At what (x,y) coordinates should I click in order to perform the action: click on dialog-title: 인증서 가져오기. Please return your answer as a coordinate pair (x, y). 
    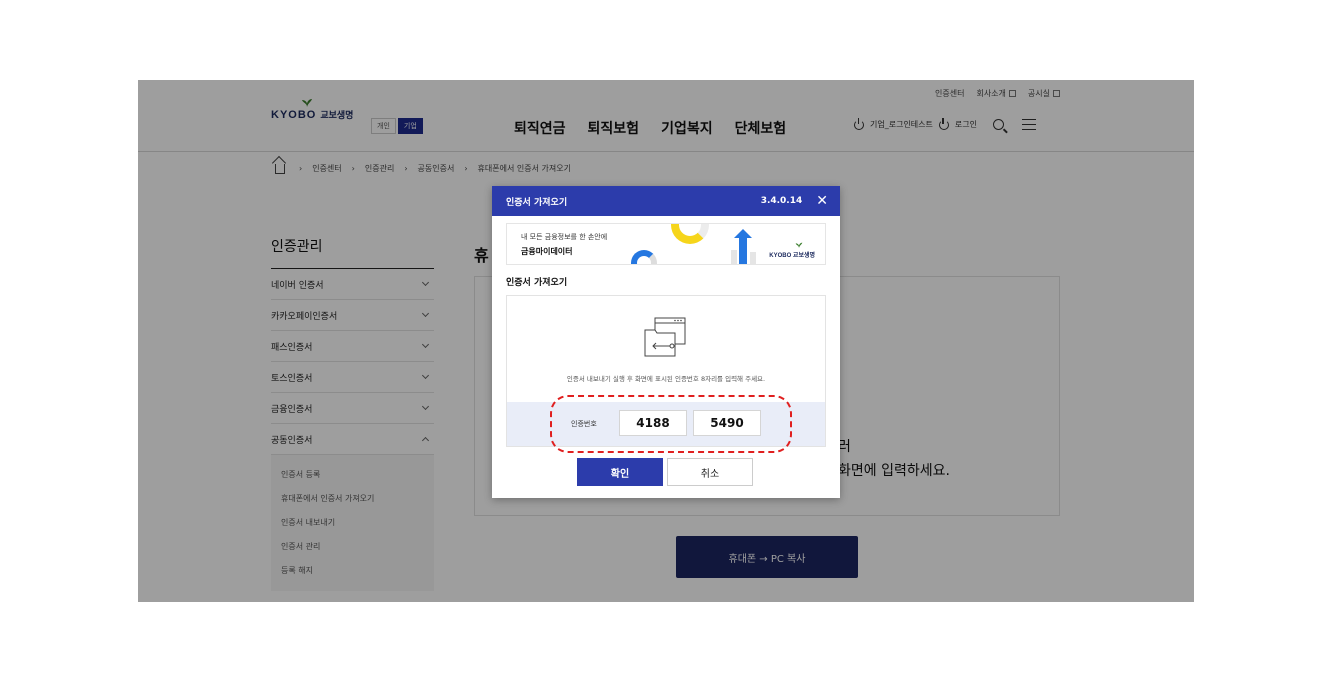
    Looking at the image, I should click on (537, 202).